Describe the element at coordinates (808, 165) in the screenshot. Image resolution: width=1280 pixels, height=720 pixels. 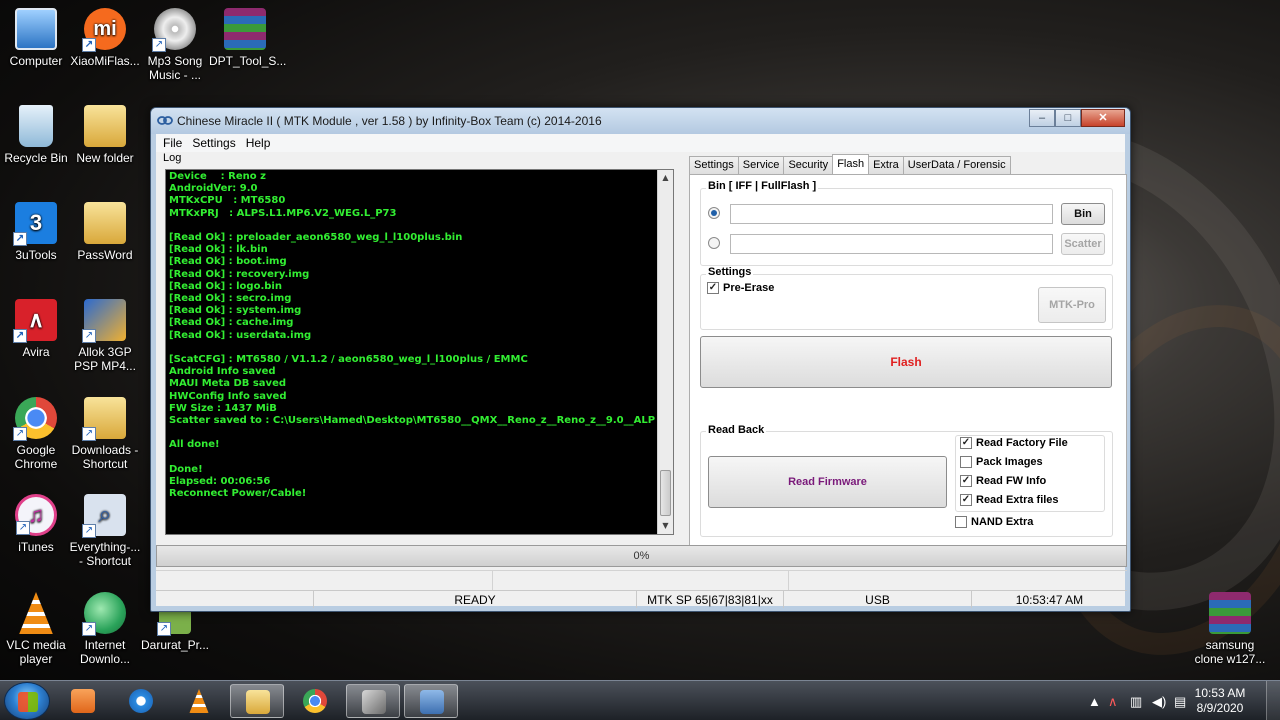
I see `tab-security: Security` at that location.